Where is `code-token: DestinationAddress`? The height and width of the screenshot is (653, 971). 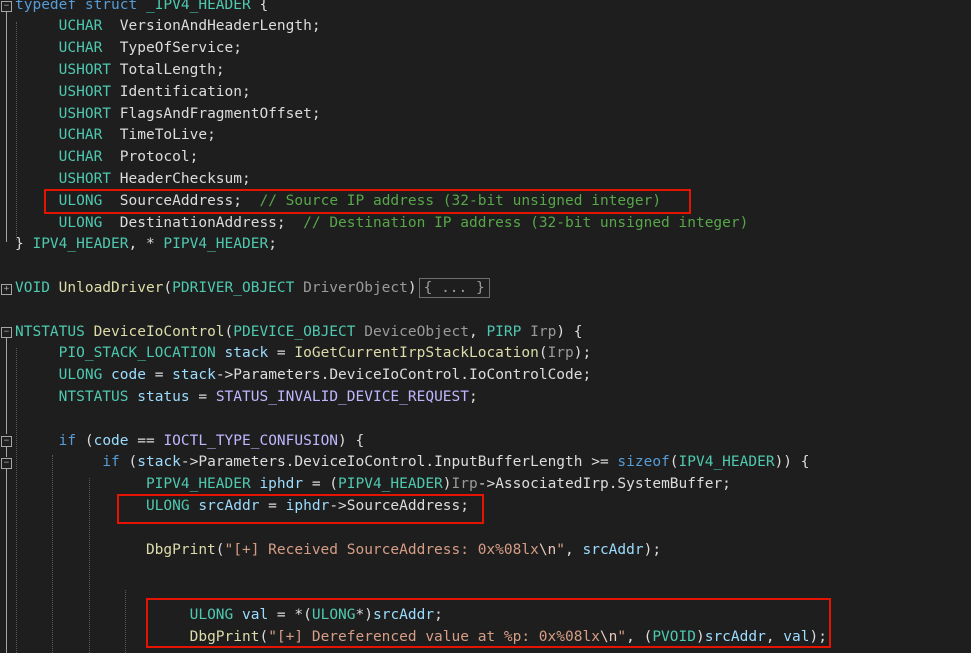
code-token: DestinationAddress is located at coordinates (198, 222).